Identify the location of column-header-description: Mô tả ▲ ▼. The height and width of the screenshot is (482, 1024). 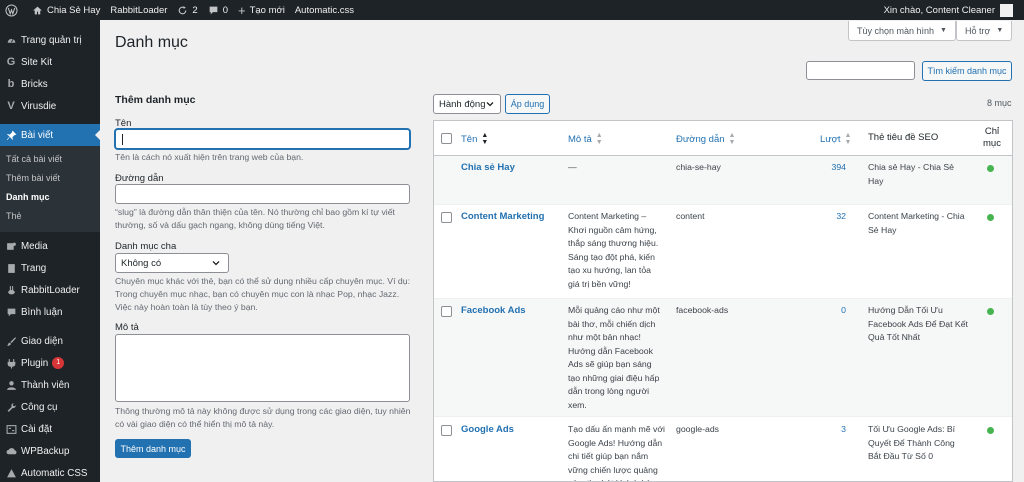
(585, 139).